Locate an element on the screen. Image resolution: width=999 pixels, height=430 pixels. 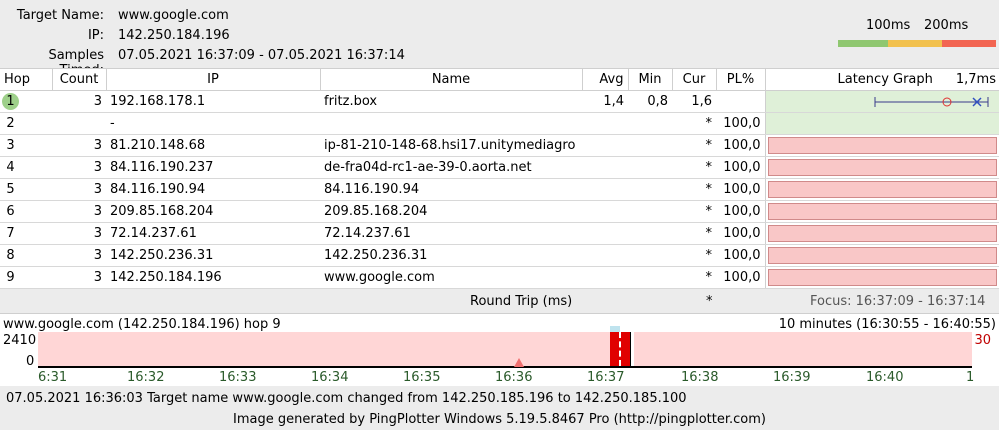
ip-cell: 142.250.184.196 is located at coordinates (213, 277).